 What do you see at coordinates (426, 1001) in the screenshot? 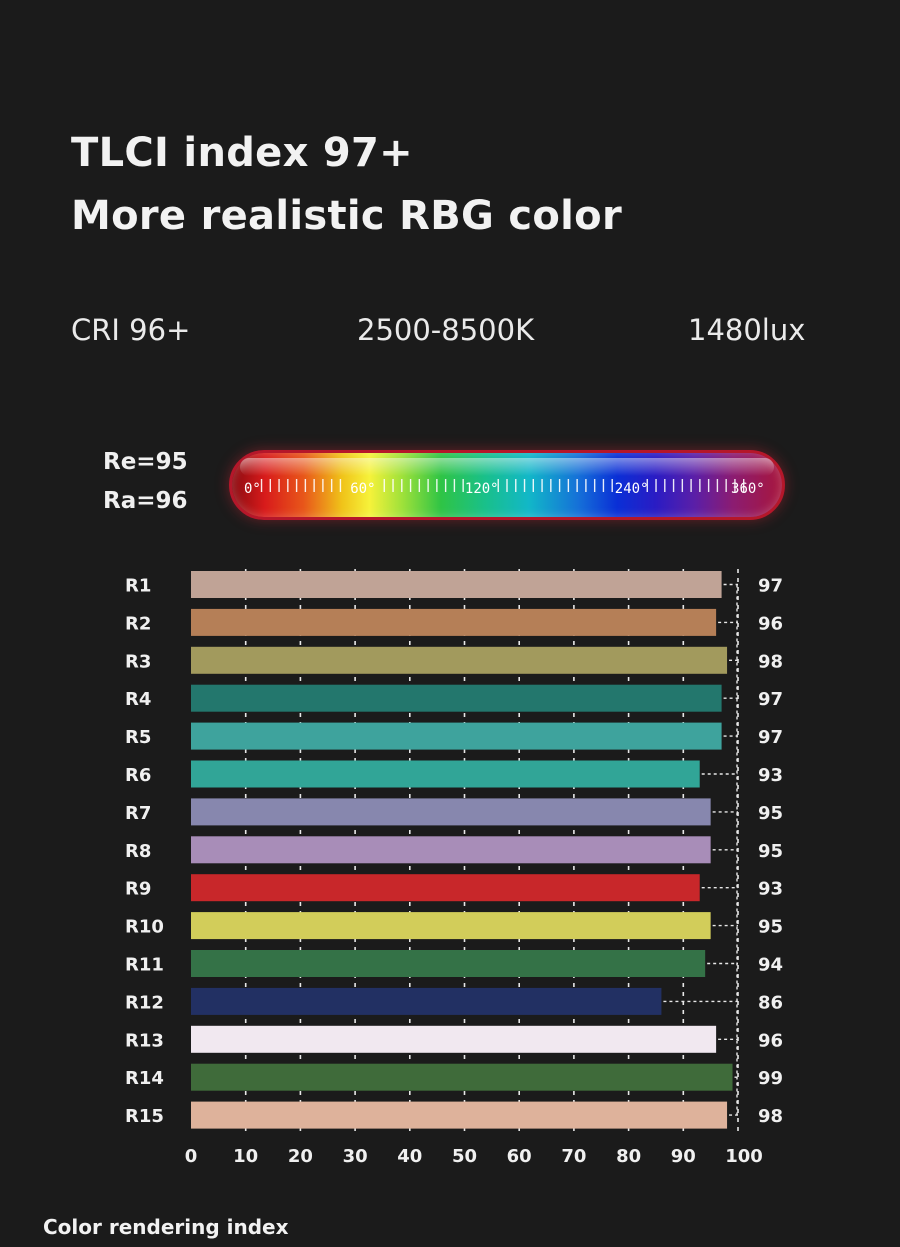
I see `bar-r12` at bounding box center [426, 1001].